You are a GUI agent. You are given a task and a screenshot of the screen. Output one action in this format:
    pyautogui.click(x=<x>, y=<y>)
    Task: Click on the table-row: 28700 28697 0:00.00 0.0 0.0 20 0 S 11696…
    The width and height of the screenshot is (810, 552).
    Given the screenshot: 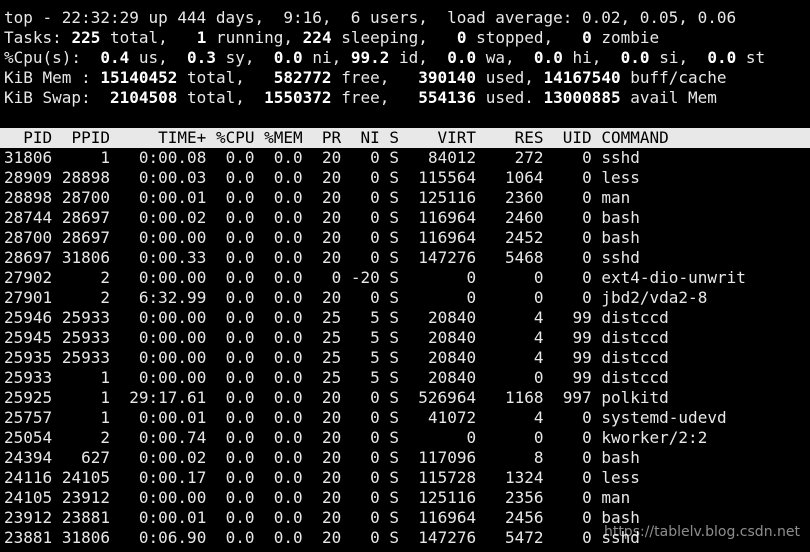 What is the action you would take?
    pyautogui.click(x=407, y=238)
    